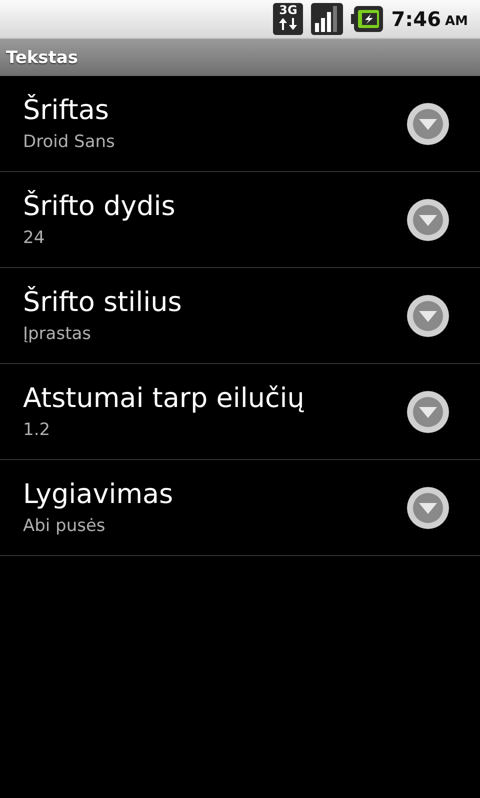 Image resolution: width=480 pixels, height=798 pixels. I want to click on preference-row: Šrifto stilius Įprastas, so click(240, 316).